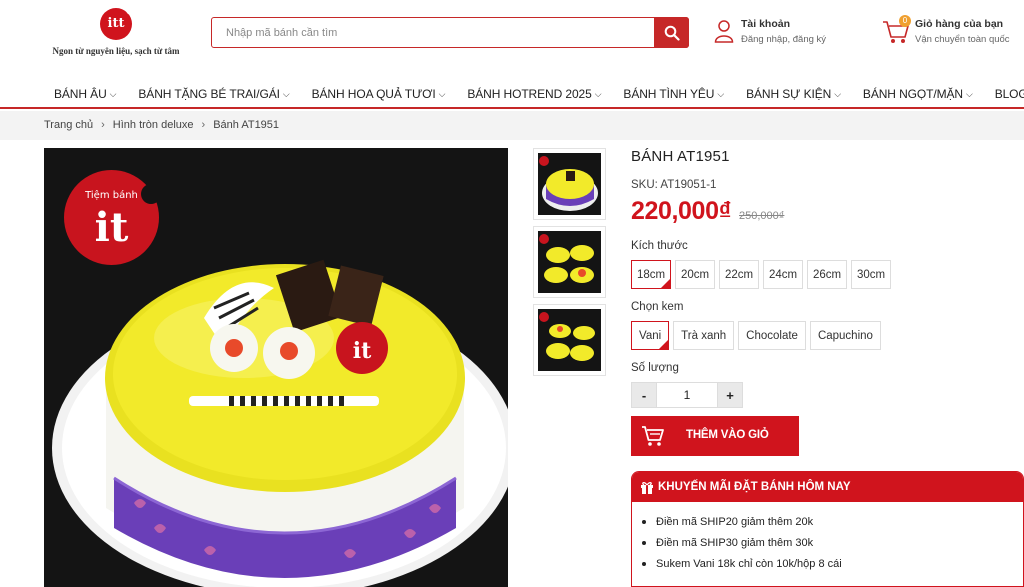 This screenshot has width=1024, height=587. I want to click on quantity-input: 1, so click(687, 395).